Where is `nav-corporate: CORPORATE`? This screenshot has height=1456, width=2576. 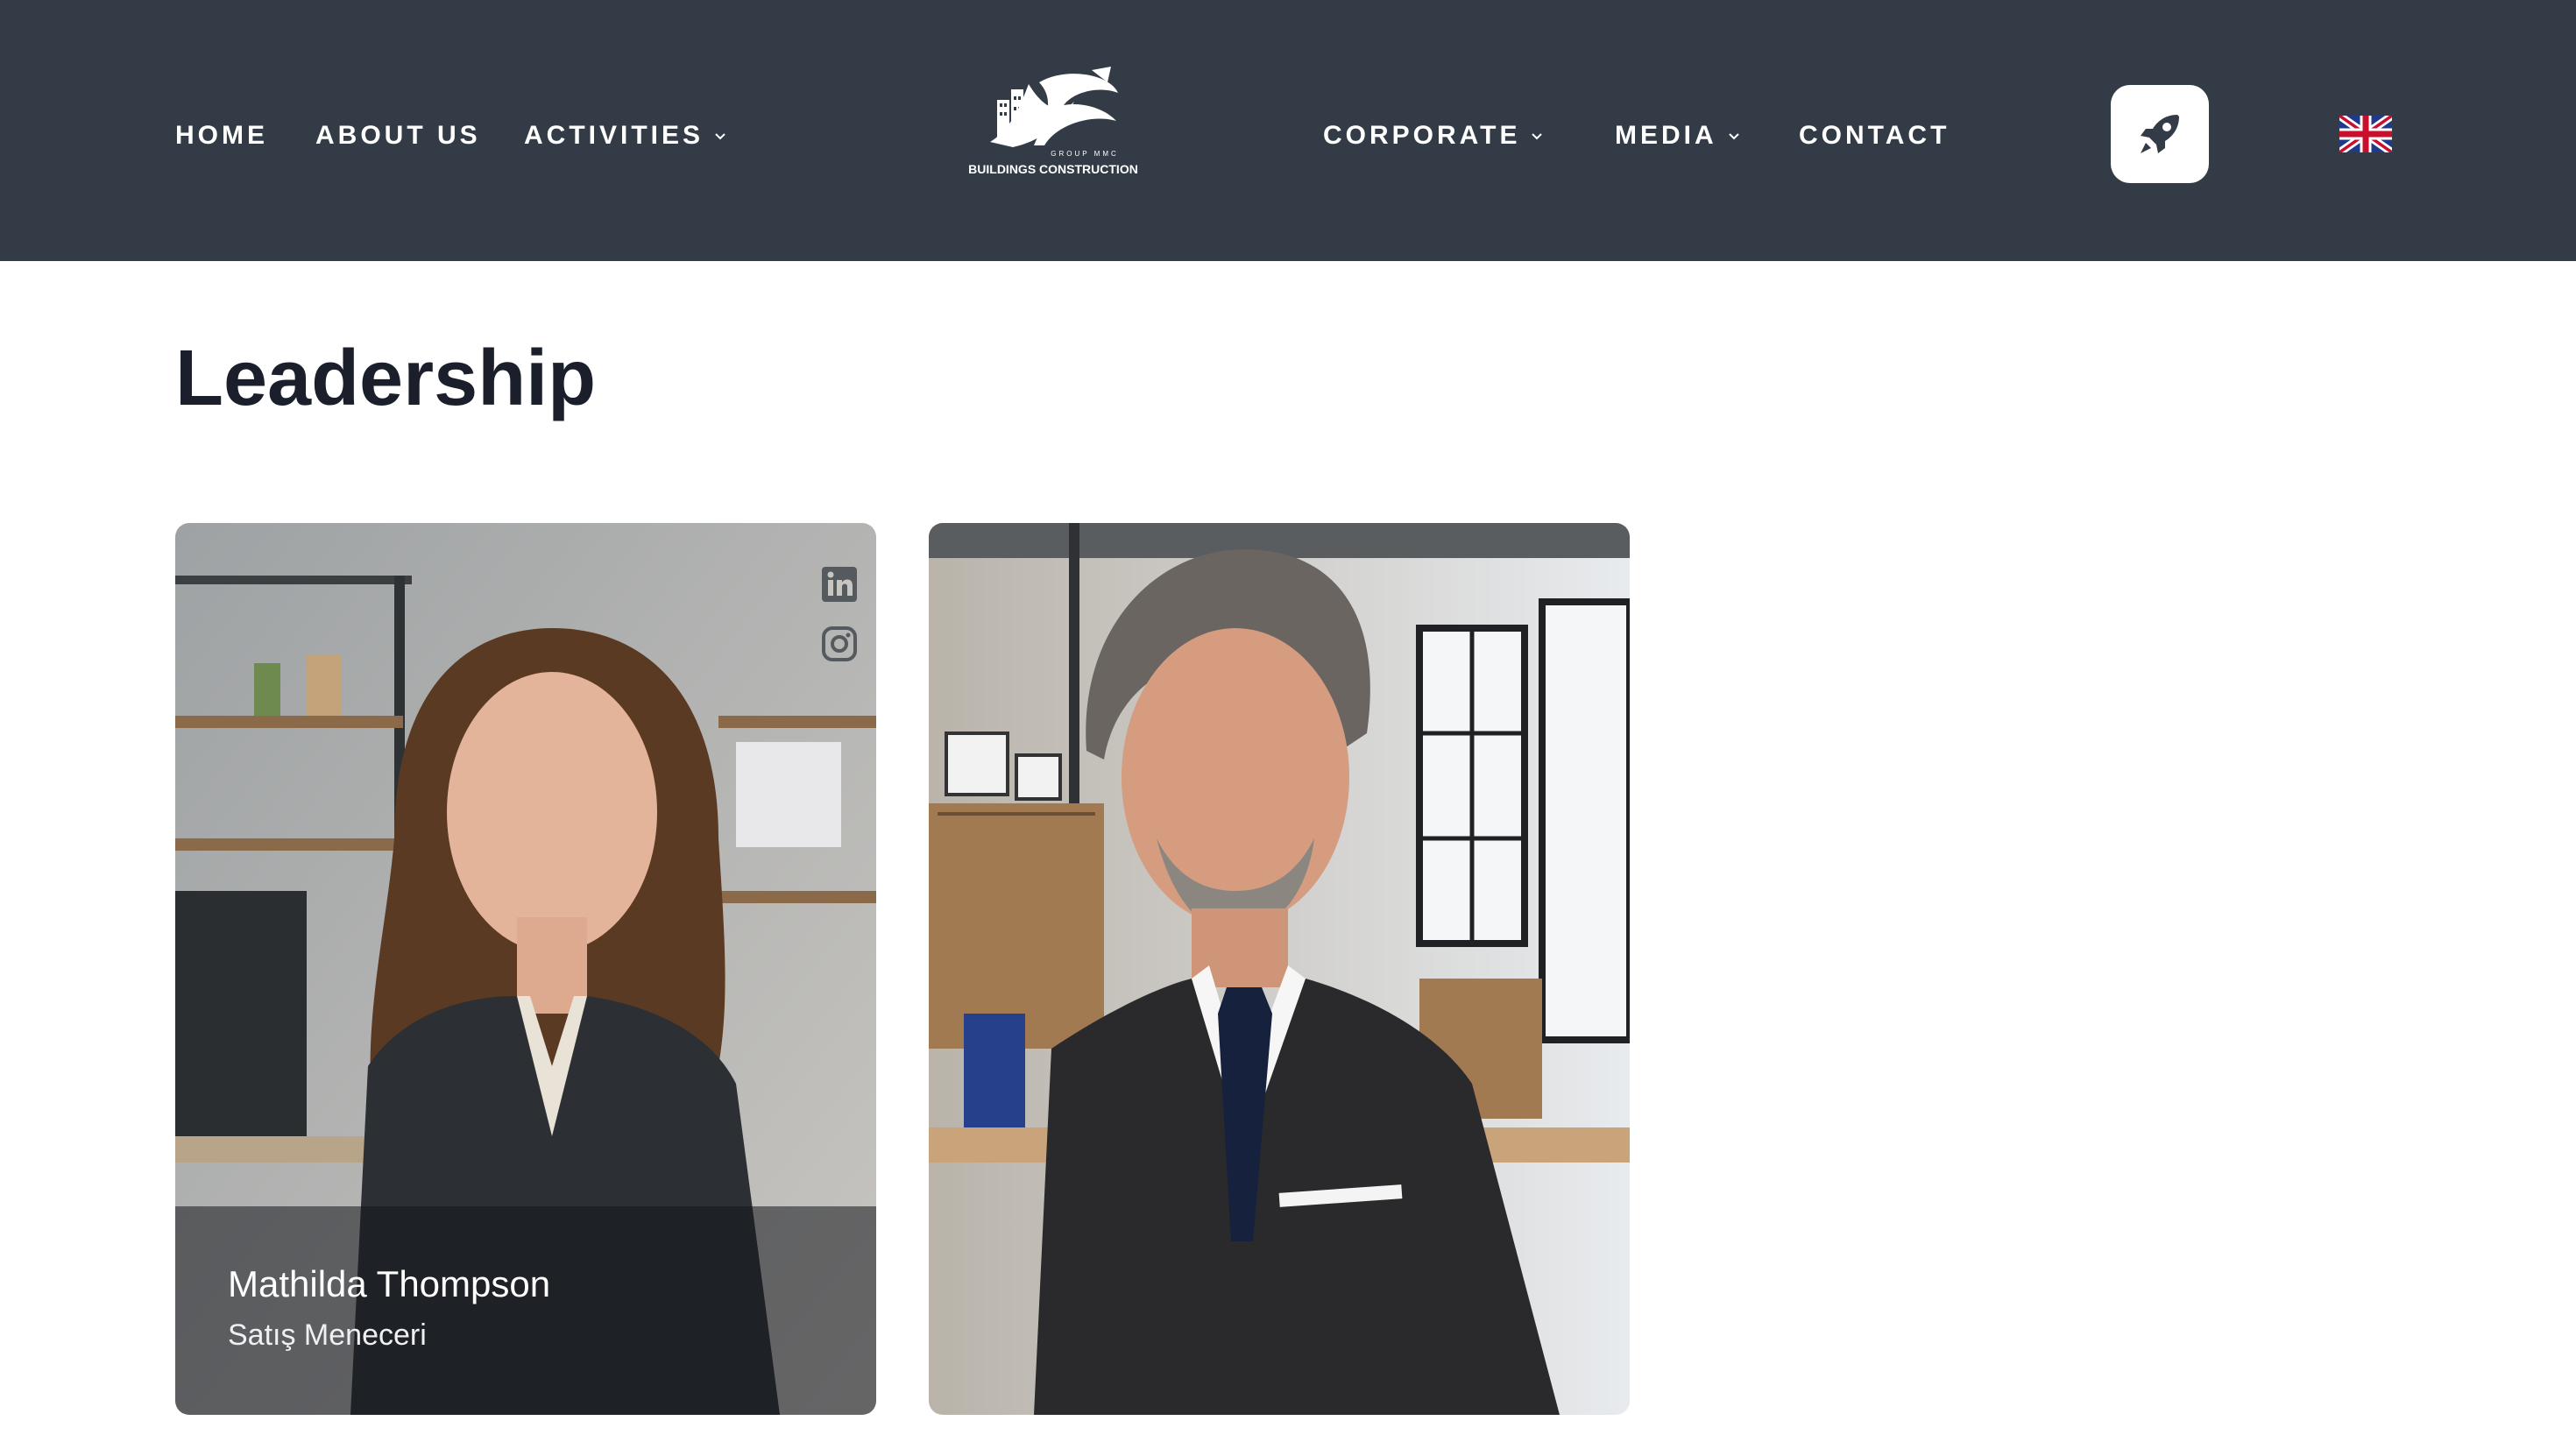 nav-corporate: CORPORATE is located at coordinates (1434, 136).